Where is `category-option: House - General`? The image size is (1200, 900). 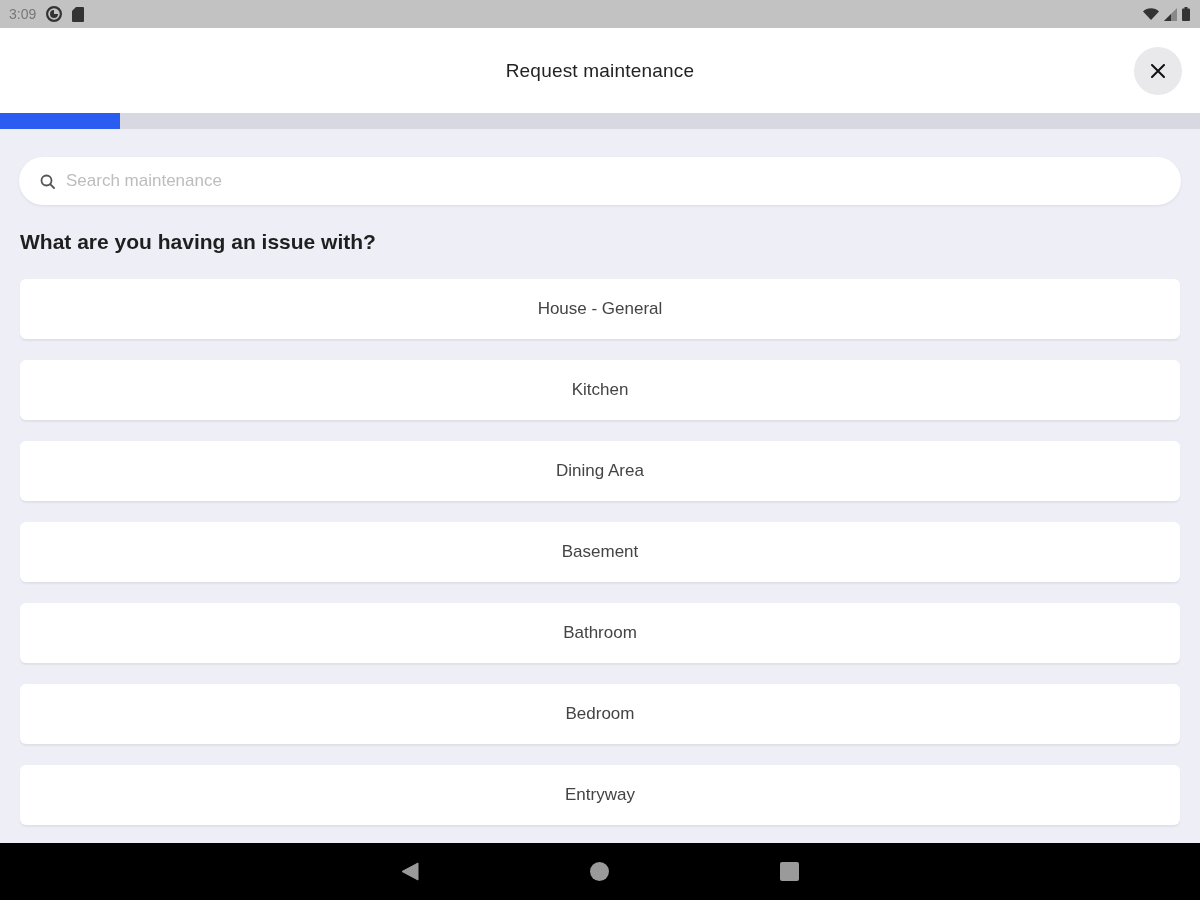
category-option: House - General is located at coordinates (600, 309).